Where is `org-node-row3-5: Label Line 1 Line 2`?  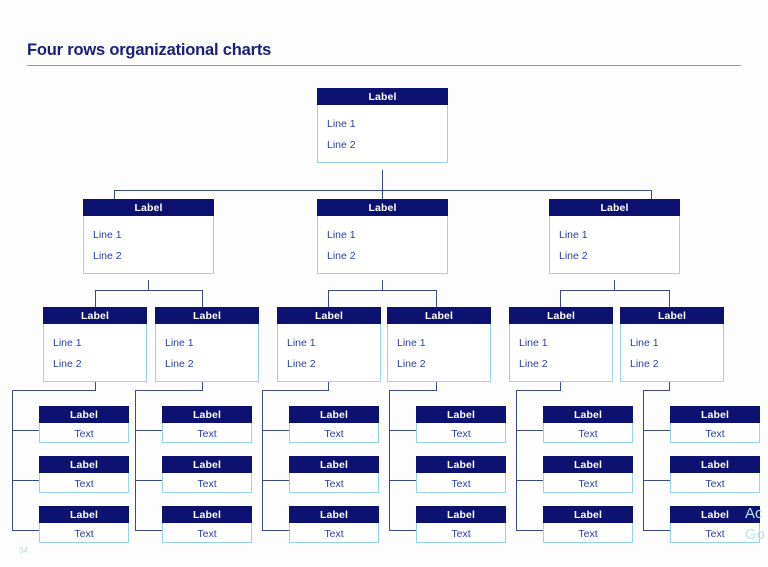
org-node-row3-5: Label Line 1 Line 2 is located at coordinates (561, 344).